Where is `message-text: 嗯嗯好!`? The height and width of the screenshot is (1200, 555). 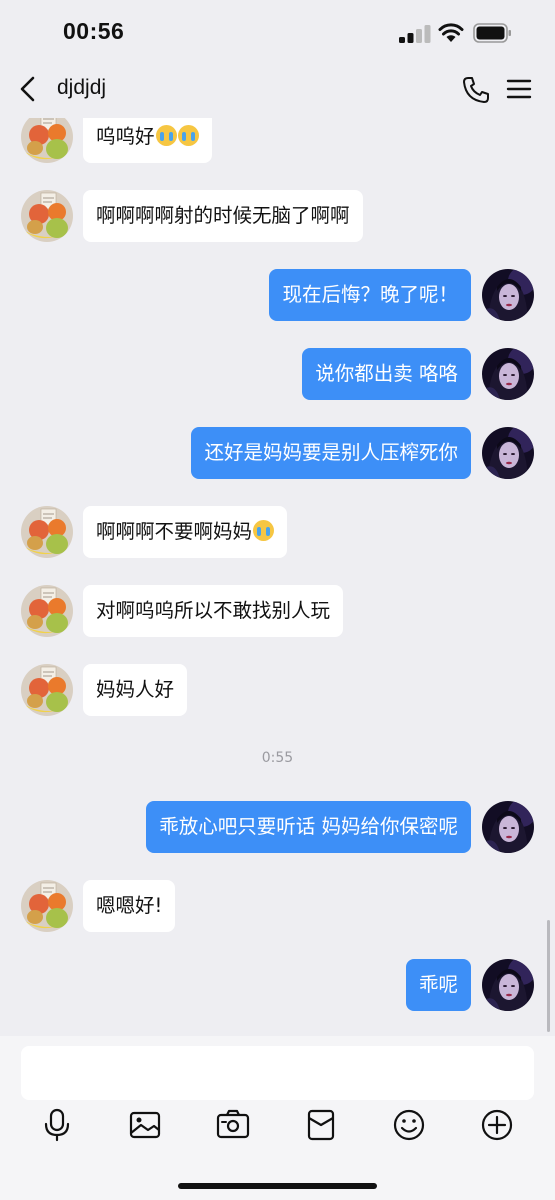
message-text: 嗯嗯好! is located at coordinates (129, 905).